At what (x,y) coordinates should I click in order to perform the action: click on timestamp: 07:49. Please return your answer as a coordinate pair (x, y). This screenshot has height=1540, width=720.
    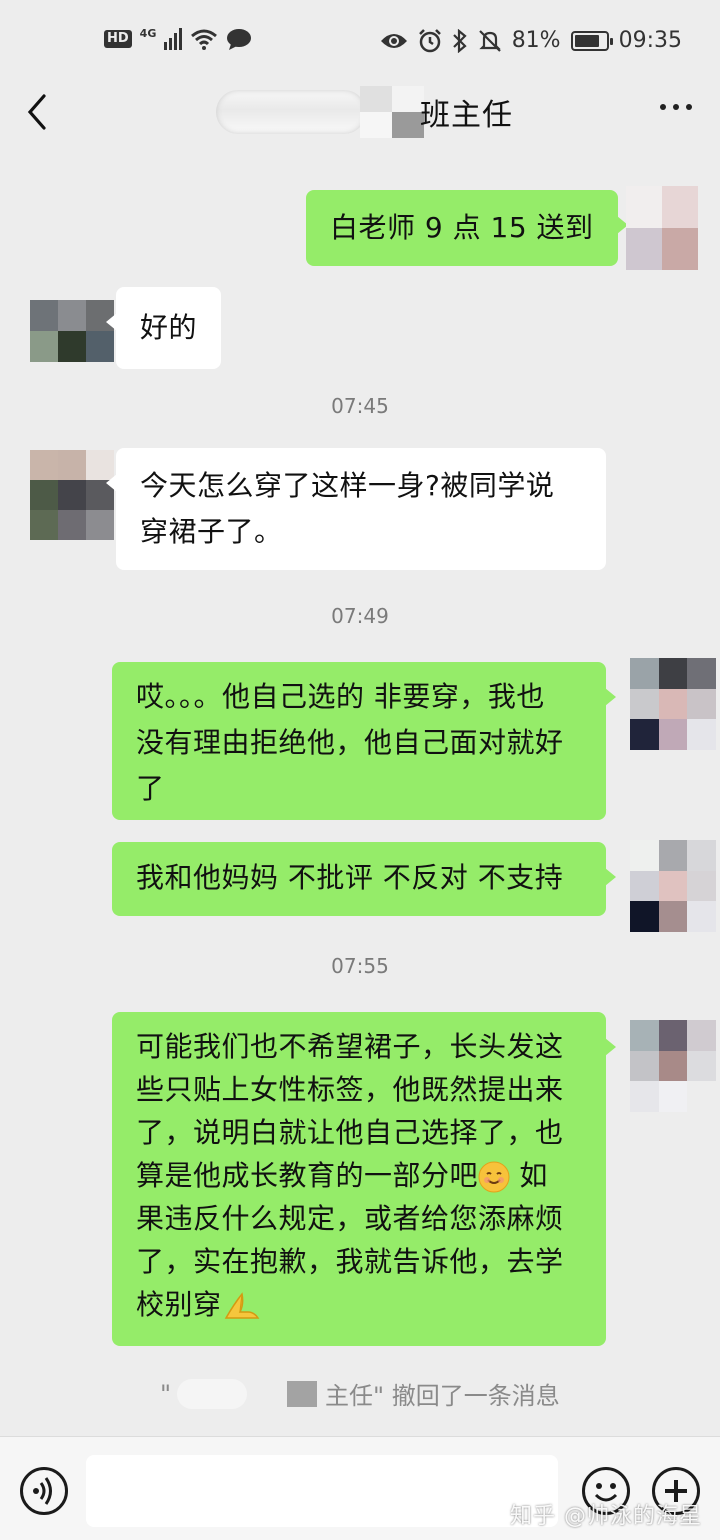
    Looking at the image, I should click on (360, 616).